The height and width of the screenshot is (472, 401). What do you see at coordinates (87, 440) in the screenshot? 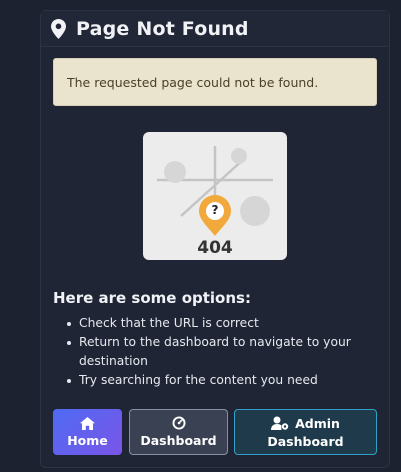
I see `home-button-label: Home` at bounding box center [87, 440].